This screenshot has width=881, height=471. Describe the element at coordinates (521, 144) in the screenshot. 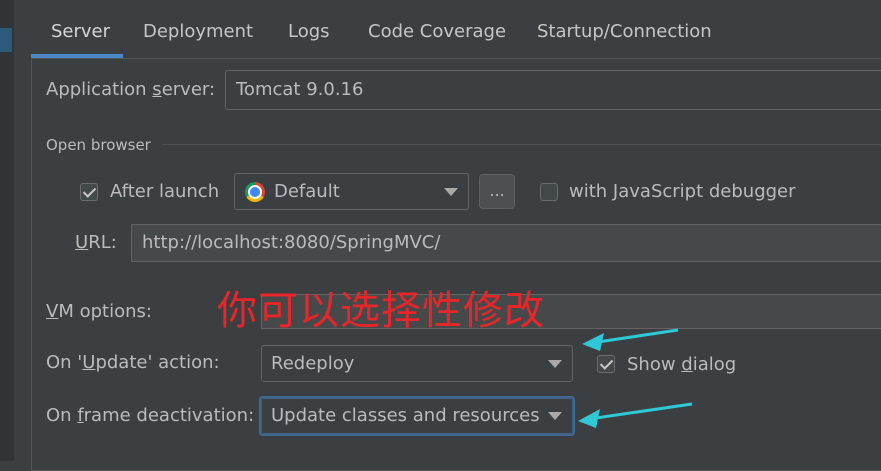

I see `section-divider` at that location.